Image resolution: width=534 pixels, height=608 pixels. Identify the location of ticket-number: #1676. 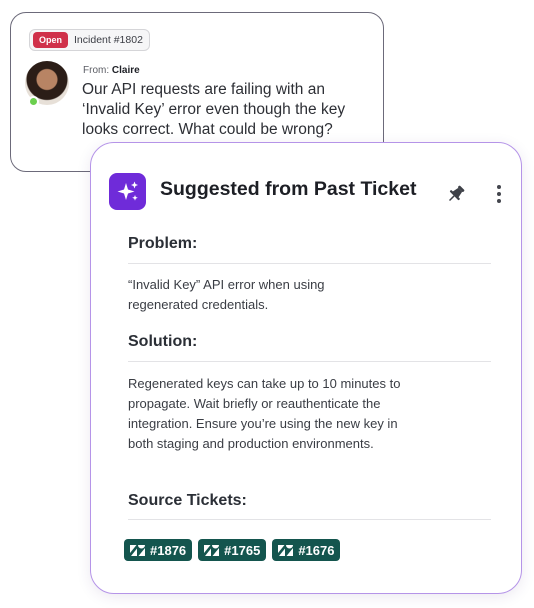
(316, 550).